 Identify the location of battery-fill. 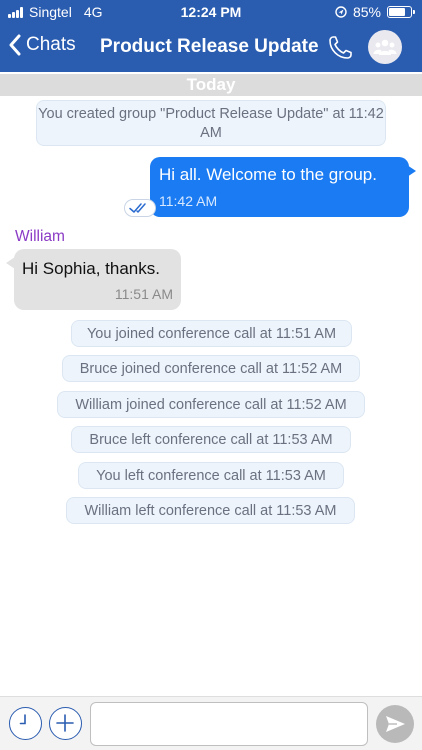
(397, 12).